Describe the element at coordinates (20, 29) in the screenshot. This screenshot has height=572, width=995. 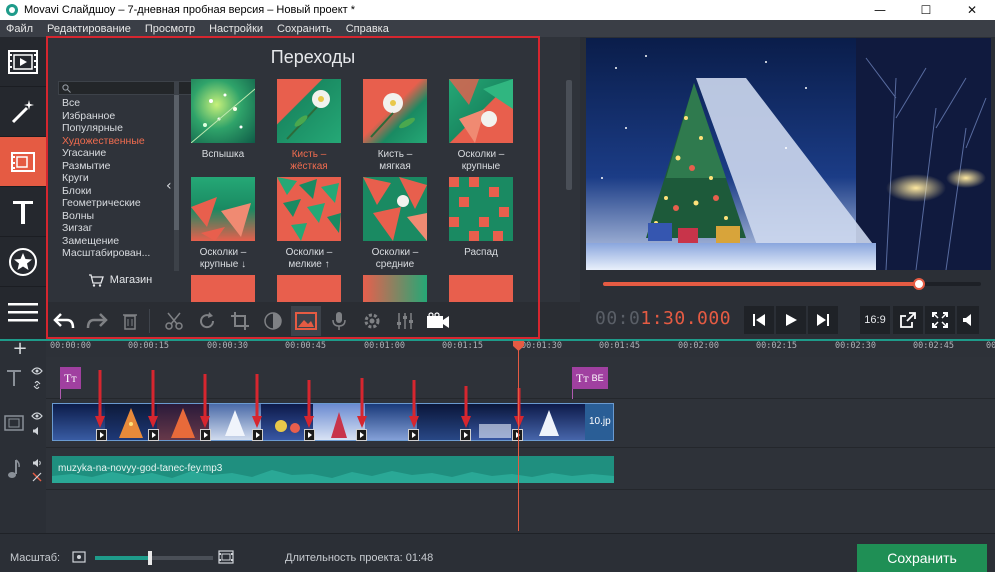
I see `menu-file: Файл` at that location.